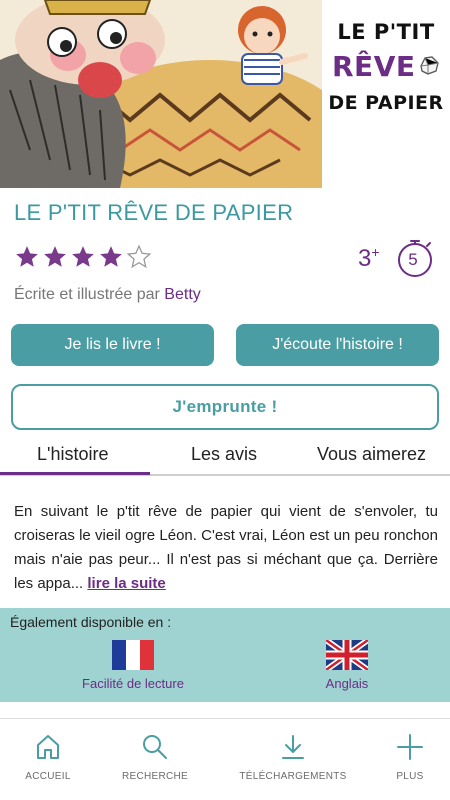  I want to click on nav-home: ACCUEIL, so click(51, 757).